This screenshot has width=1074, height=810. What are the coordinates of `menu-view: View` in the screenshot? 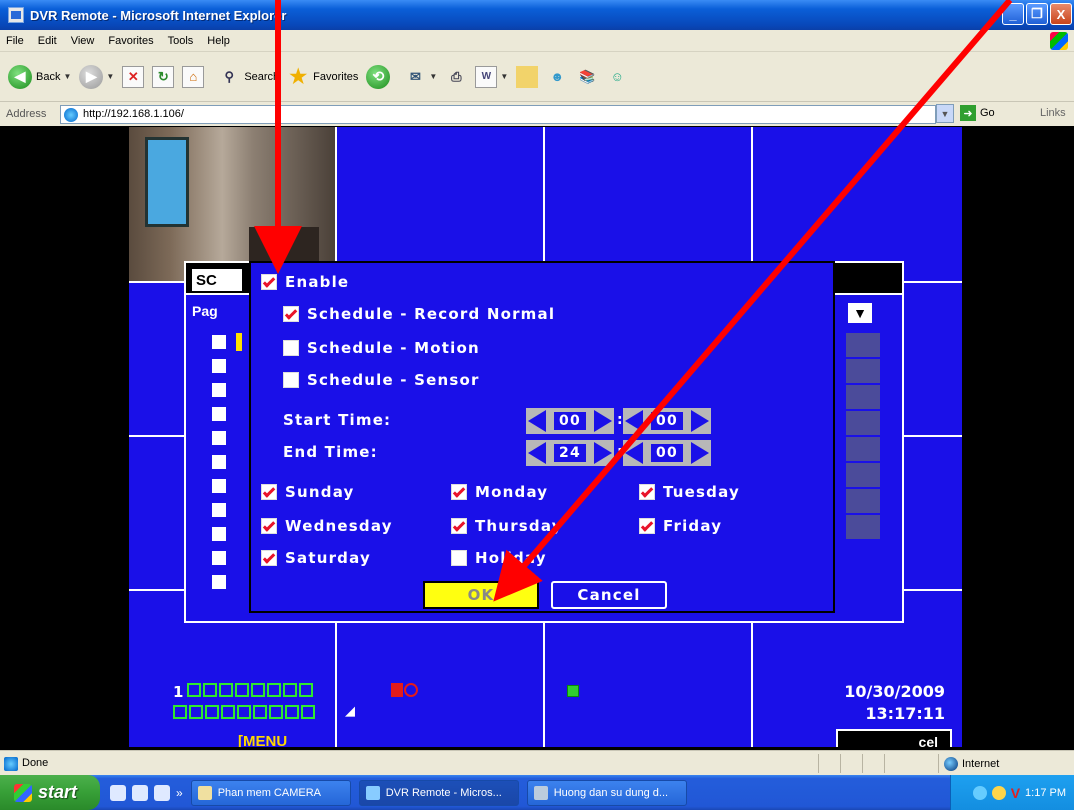 It's located at (83, 41).